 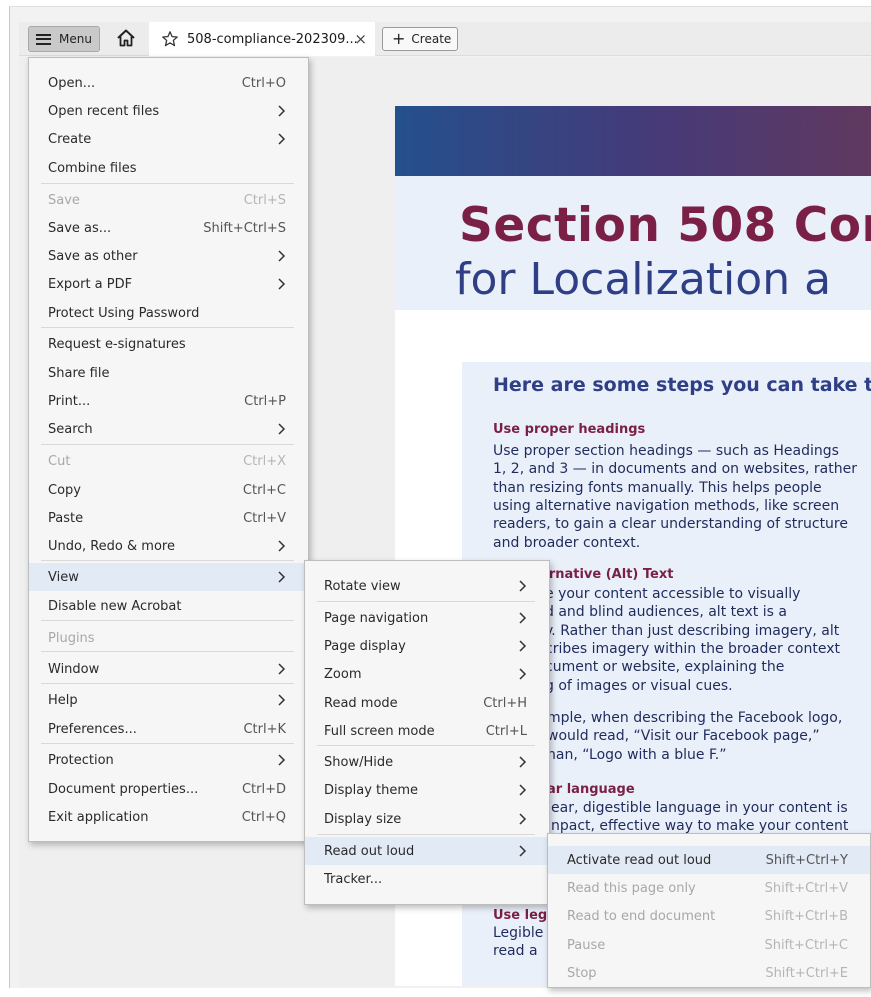 What do you see at coordinates (427, 674) in the screenshot?
I see `view-item-zoom: Zoom` at bounding box center [427, 674].